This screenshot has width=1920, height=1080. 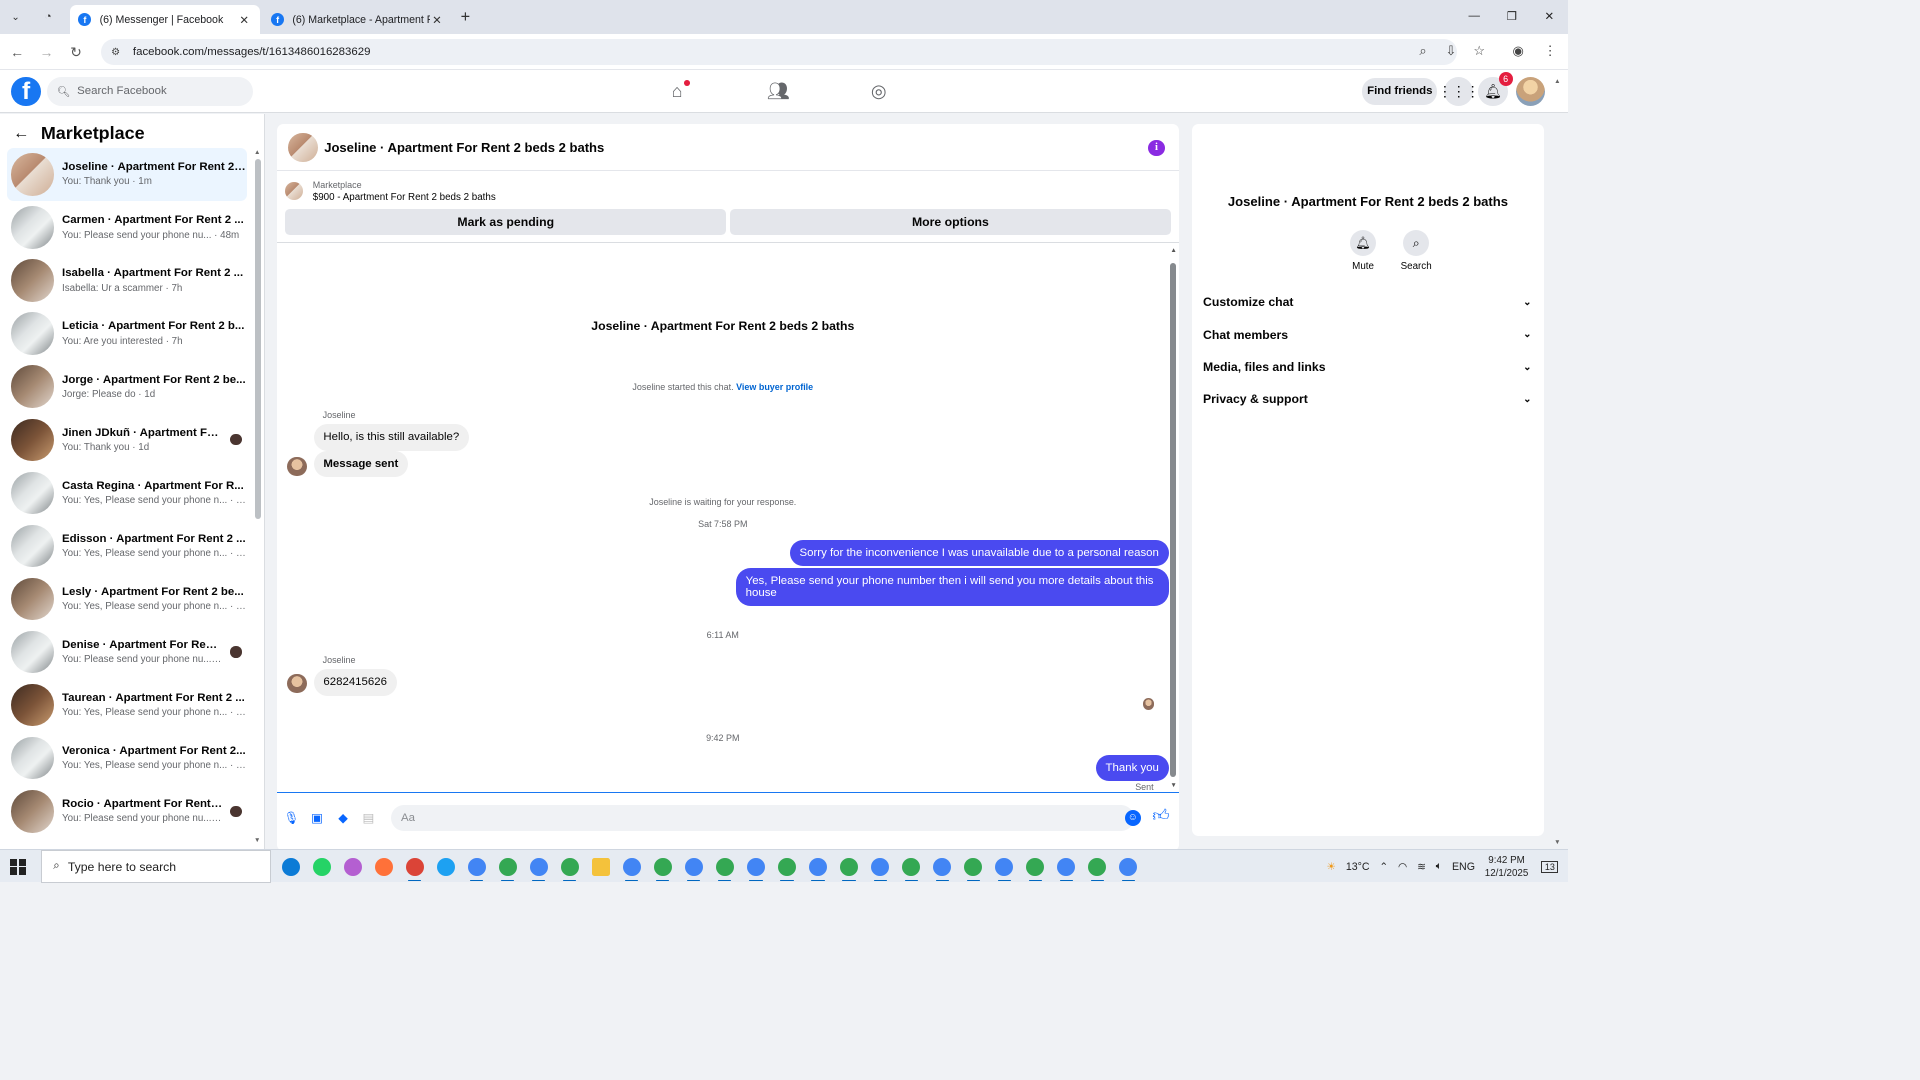 I want to click on photo-icon: ▣, so click(x=317, y=818).